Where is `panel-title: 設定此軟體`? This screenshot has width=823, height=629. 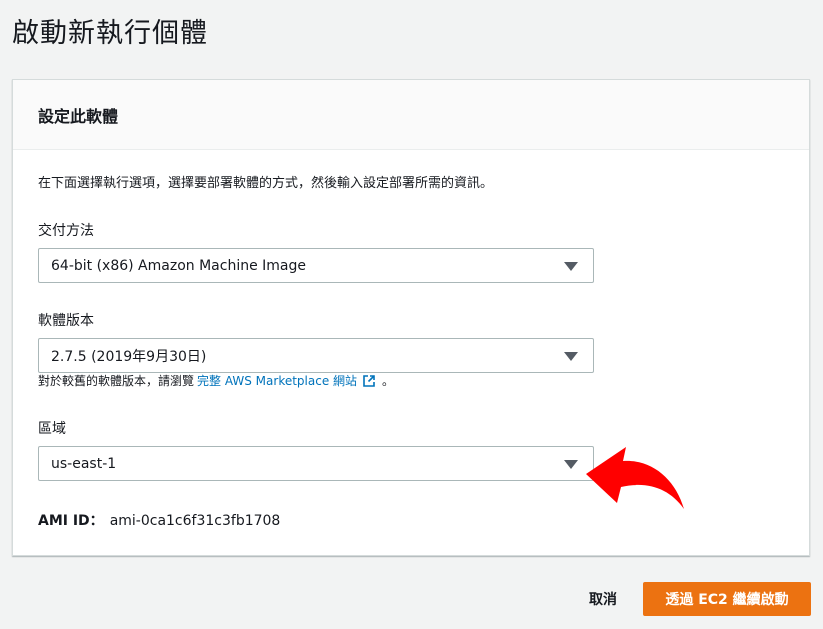 panel-title: 設定此軟體 is located at coordinates (78, 116).